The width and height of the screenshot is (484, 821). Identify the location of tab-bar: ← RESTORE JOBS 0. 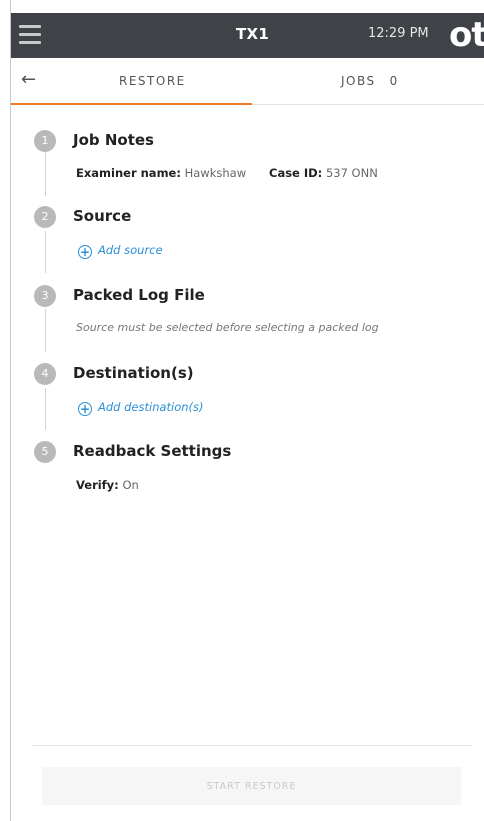
(247, 81).